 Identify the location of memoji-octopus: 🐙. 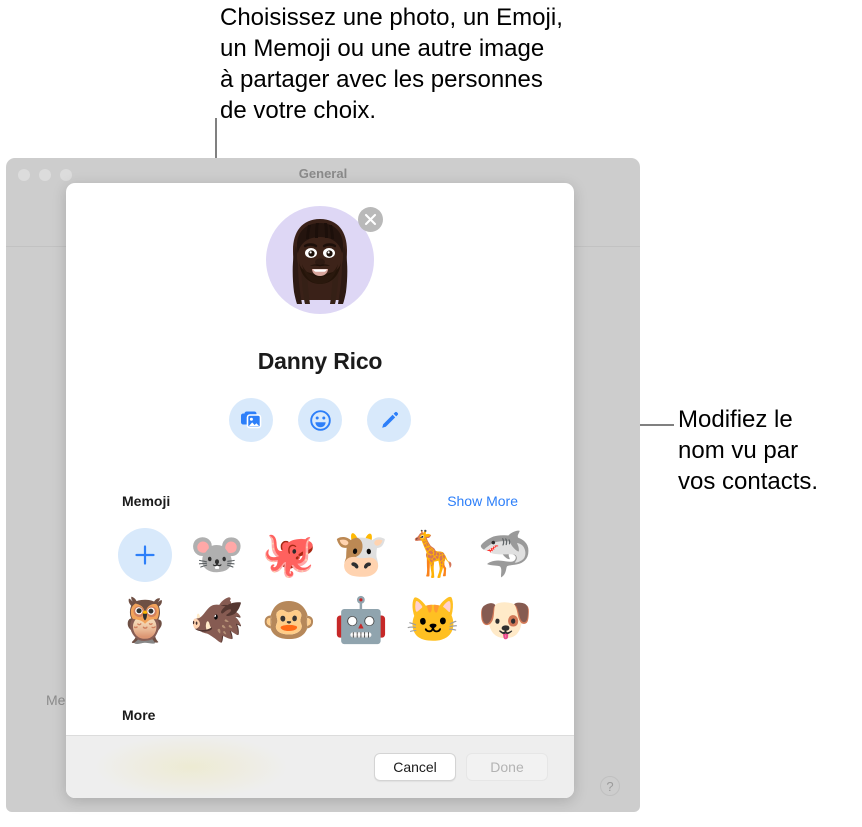
(289, 555).